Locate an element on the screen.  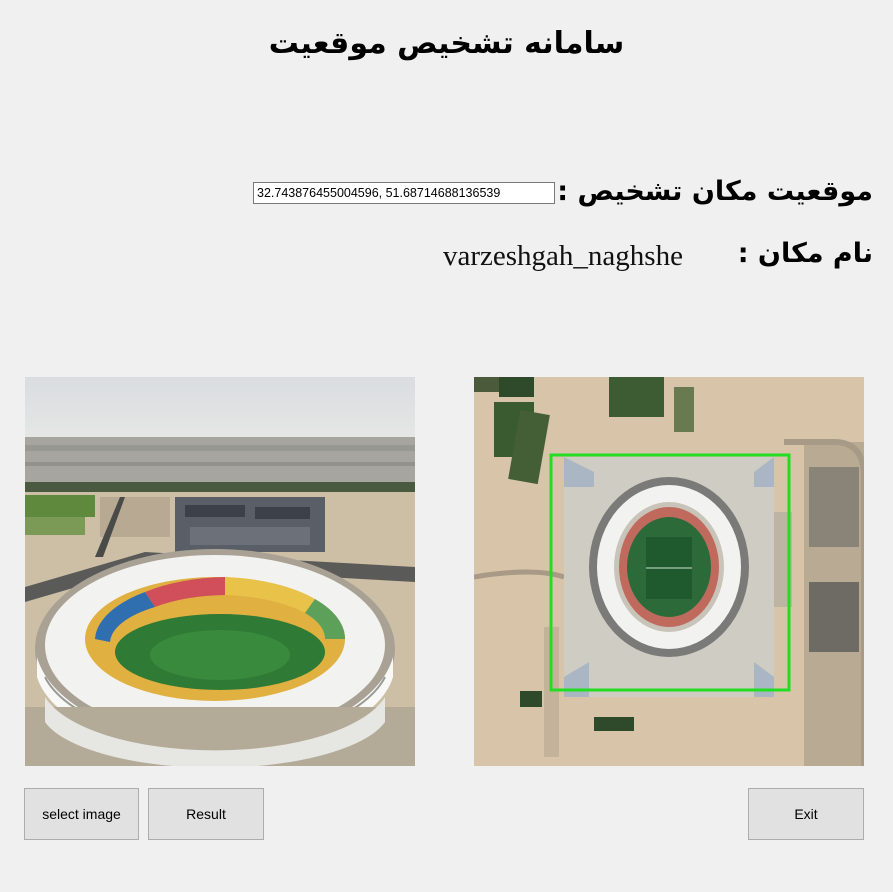
place-name-value: varzeshgah_naghshe is located at coordinates (563, 256).